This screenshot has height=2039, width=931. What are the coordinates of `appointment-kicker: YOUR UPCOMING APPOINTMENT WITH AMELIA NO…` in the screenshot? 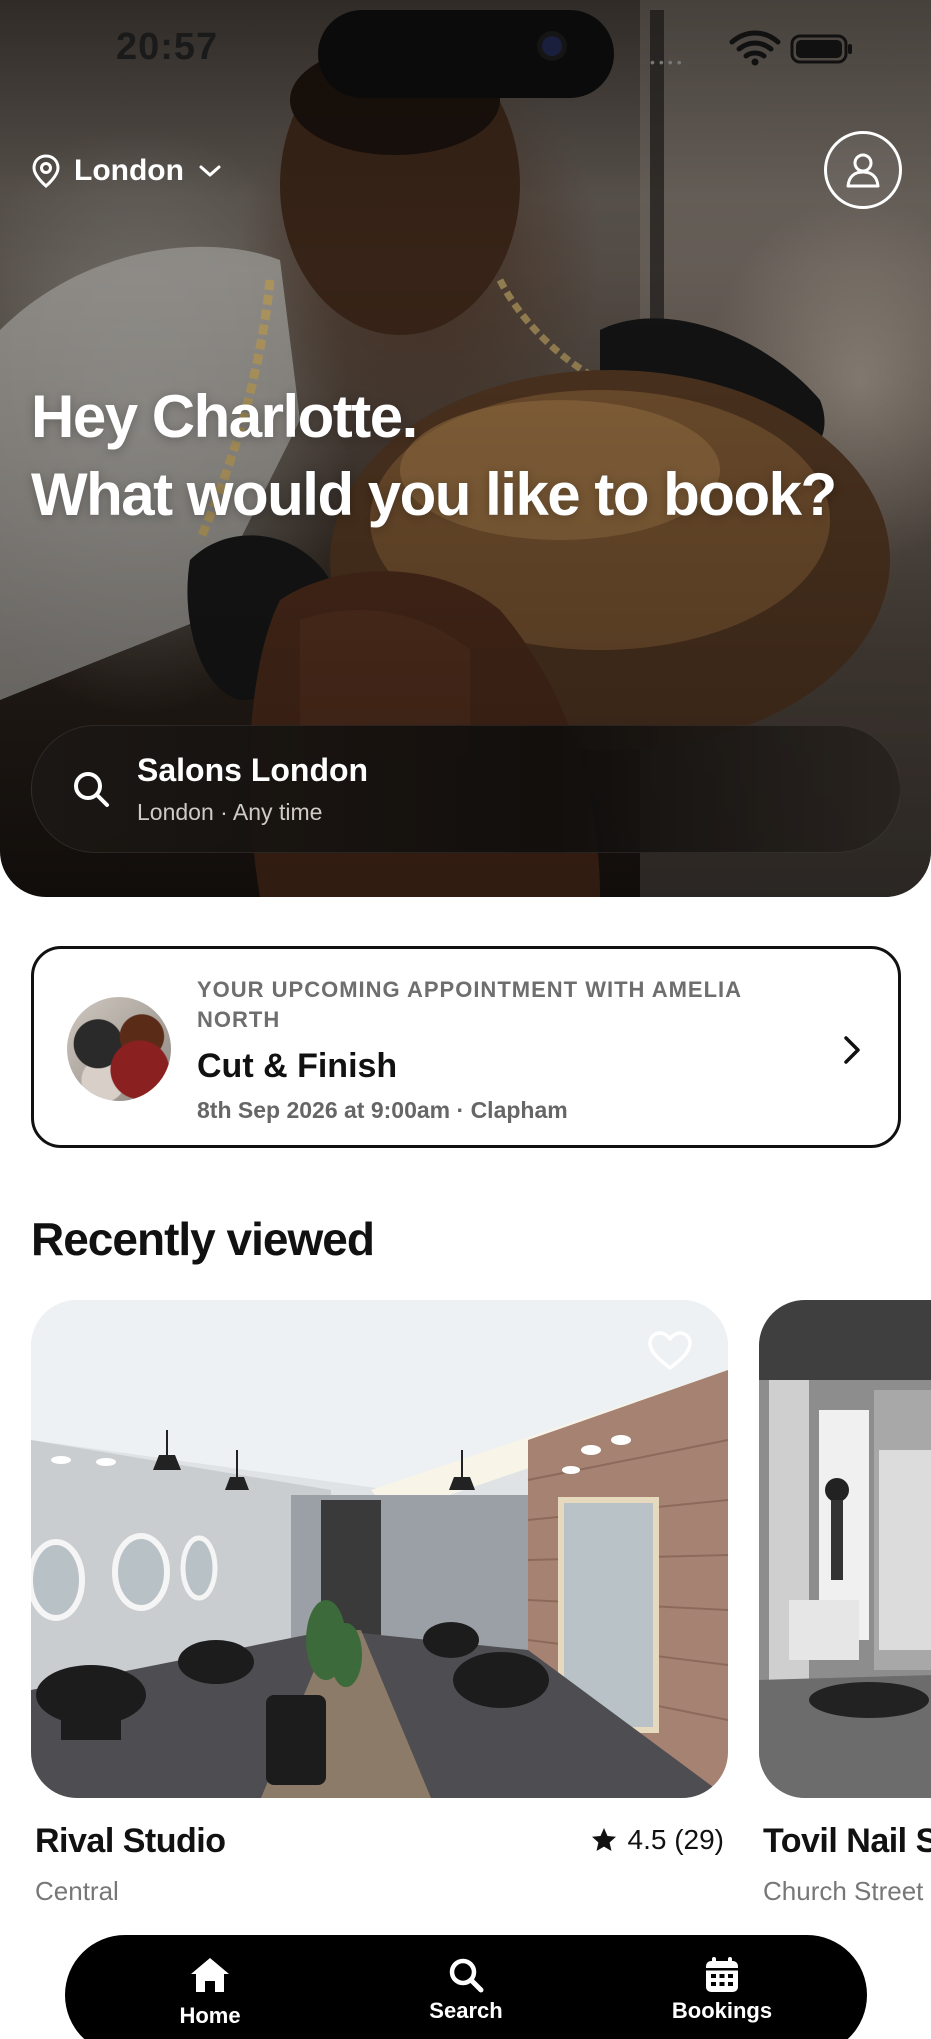 It's located at (469, 1004).